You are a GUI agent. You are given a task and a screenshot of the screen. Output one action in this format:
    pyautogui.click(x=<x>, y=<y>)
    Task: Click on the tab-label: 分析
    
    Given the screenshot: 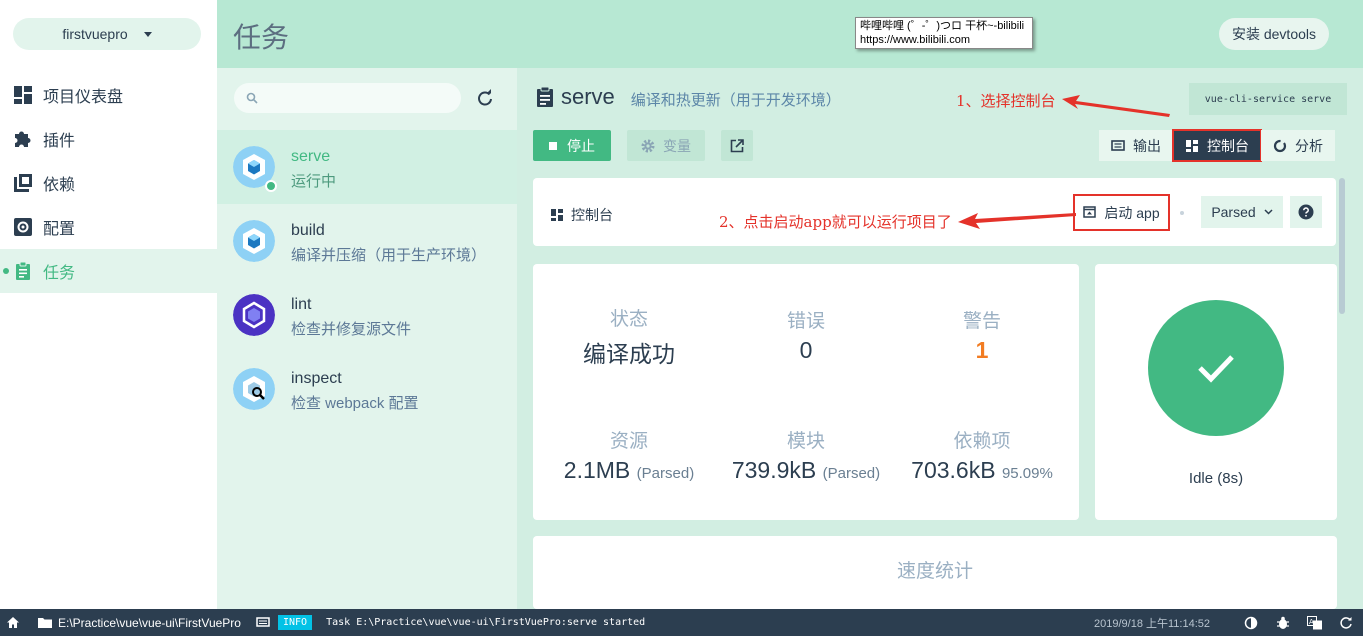 What is the action you would take?
    pyautogui.click(x=1309, y=145)
    